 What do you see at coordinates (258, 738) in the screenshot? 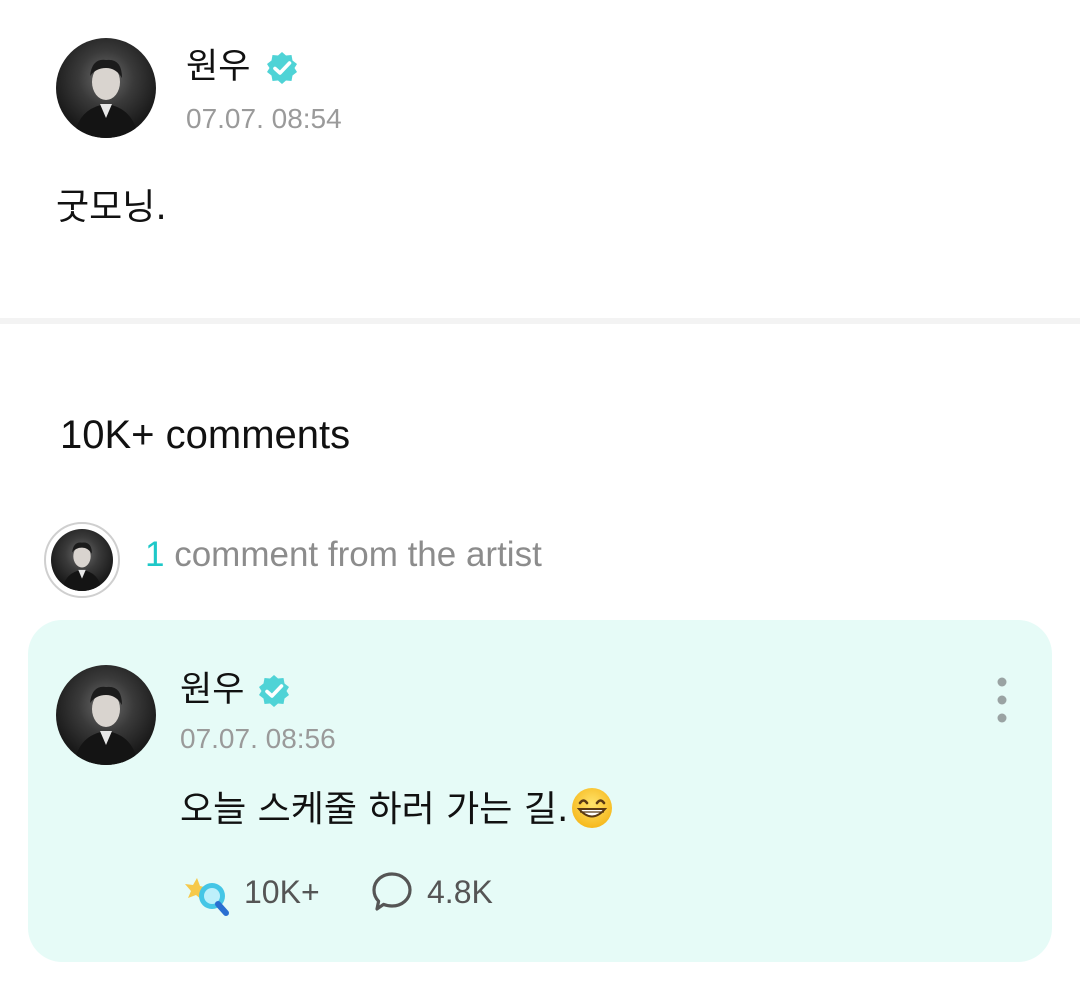
I see `comment-timestamp: 07.07. 08:56` at bounding box center [258, 738].